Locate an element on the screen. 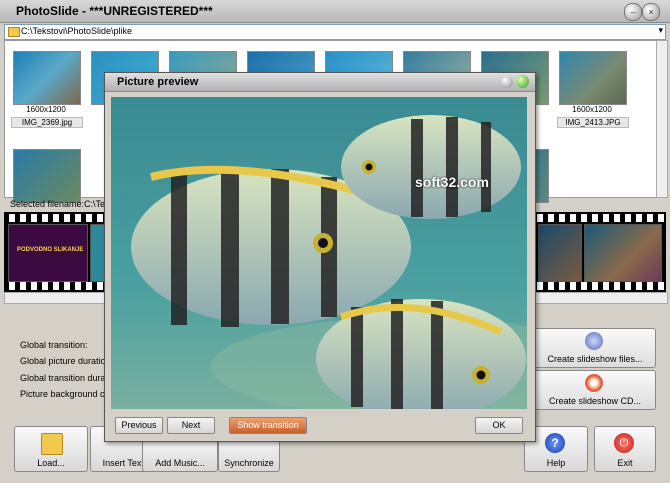 This screenshot has height=483, width=670. folder-path-combo: C:\Tekstovi\PhotoSlide\plike ▾ is located at coordinates (335, 32).